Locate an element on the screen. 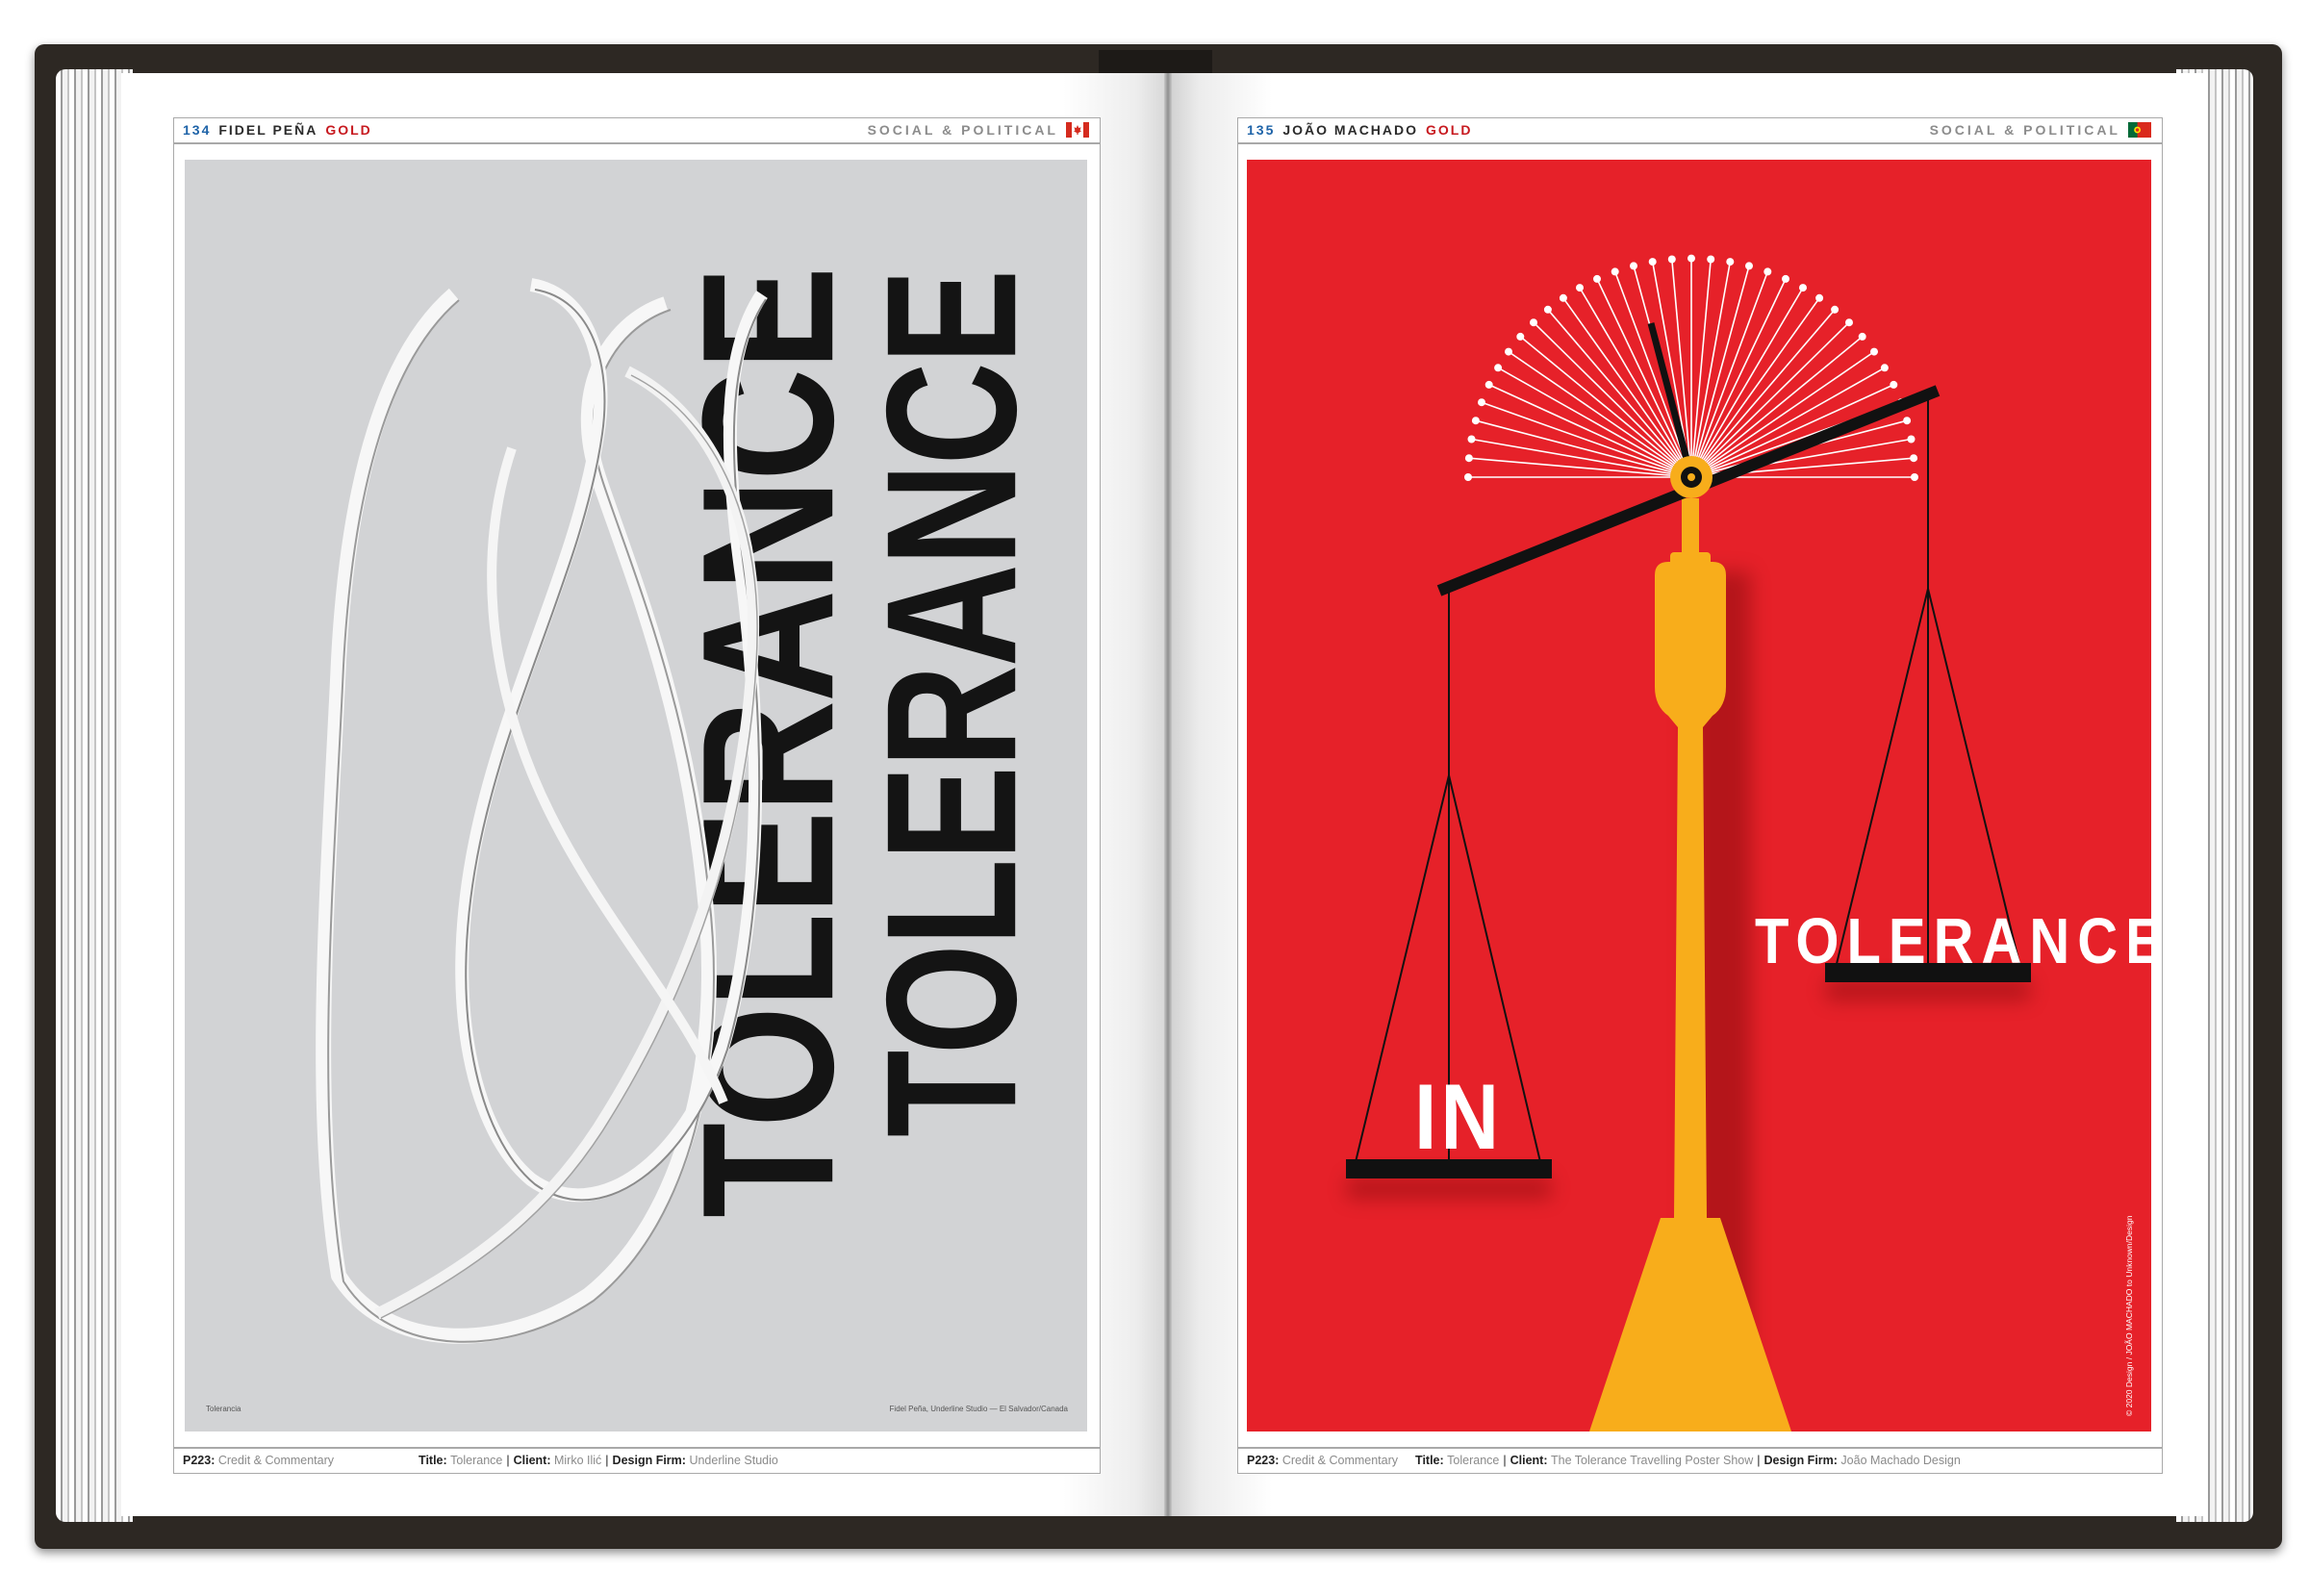 The width and height of the screenshot is (2309, 1596). designer-name: JOÃO MACHADO is located at coordinates (1350, 130).